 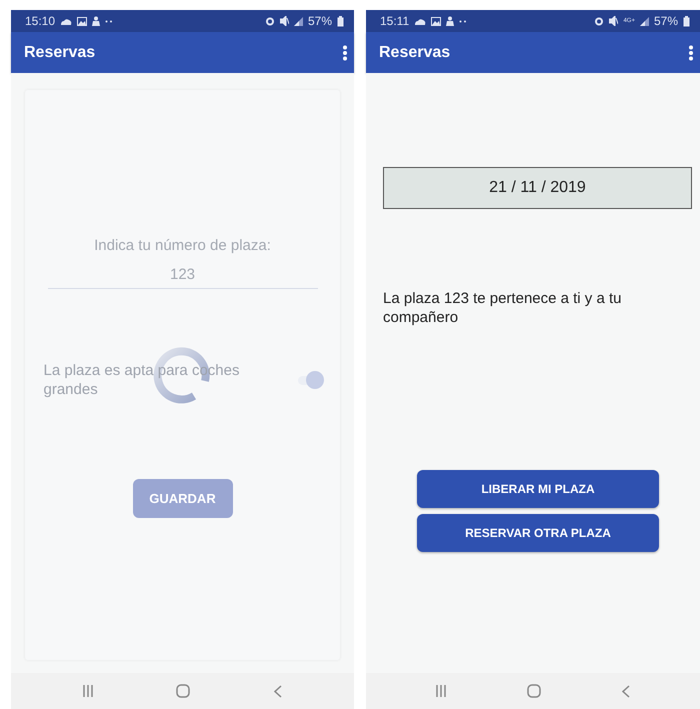 I want to click on status-time: 15:10, so click(x=40, y=21).